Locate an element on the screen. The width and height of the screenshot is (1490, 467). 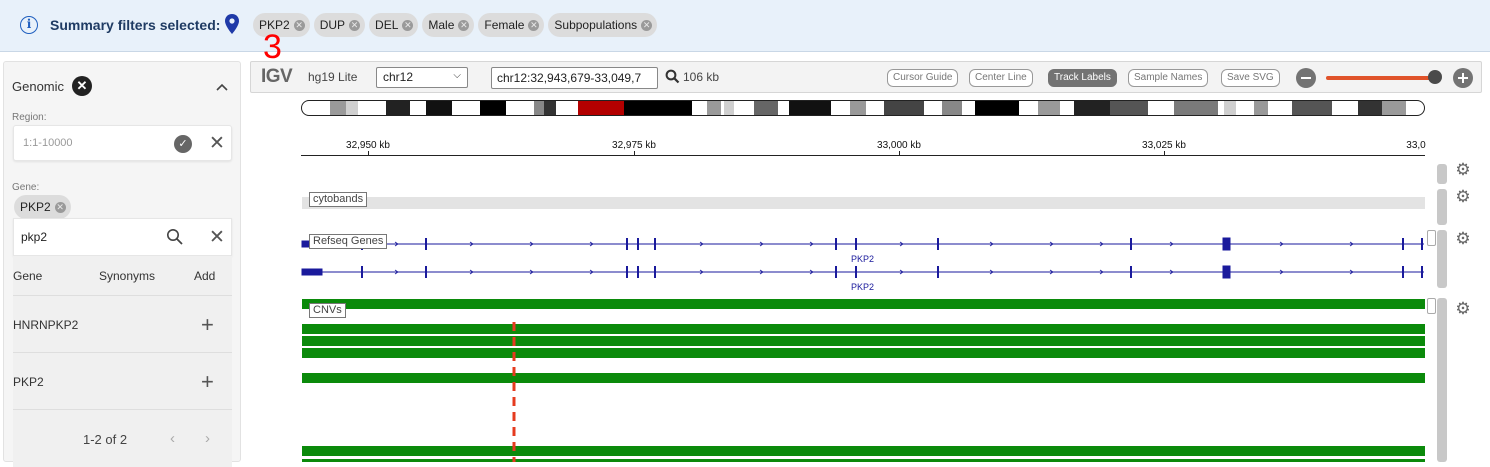
filter-chip-del: DEL ✕ is located at coordinates (394, 25).